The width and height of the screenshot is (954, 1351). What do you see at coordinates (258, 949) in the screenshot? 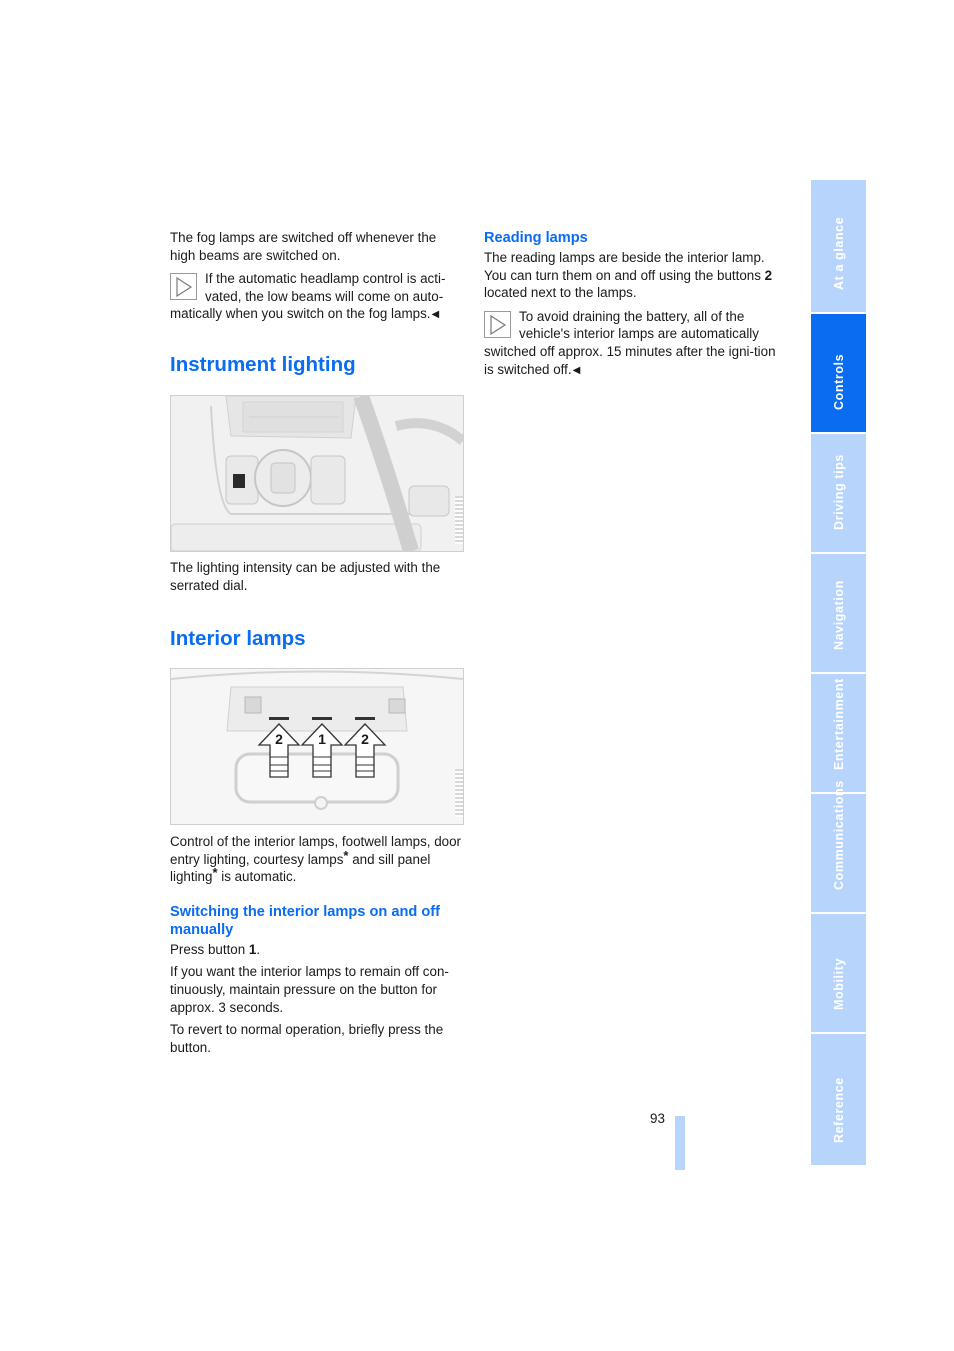
I see `text-part: .` at bounding box center [258, 949].